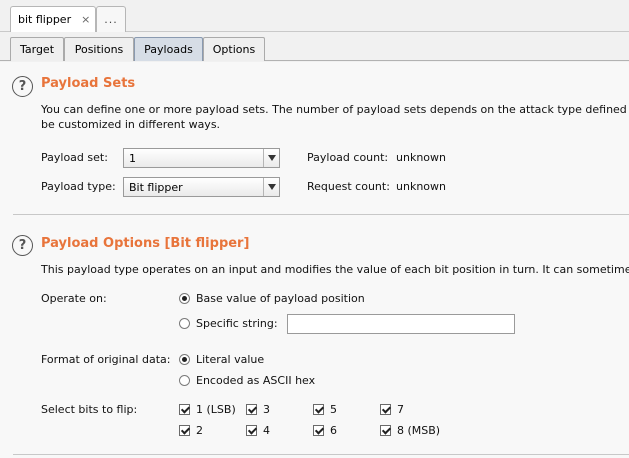  Describe the element at coordinates (99, 49) in the screenshot. I see `tab-positions: Positions` at that location.